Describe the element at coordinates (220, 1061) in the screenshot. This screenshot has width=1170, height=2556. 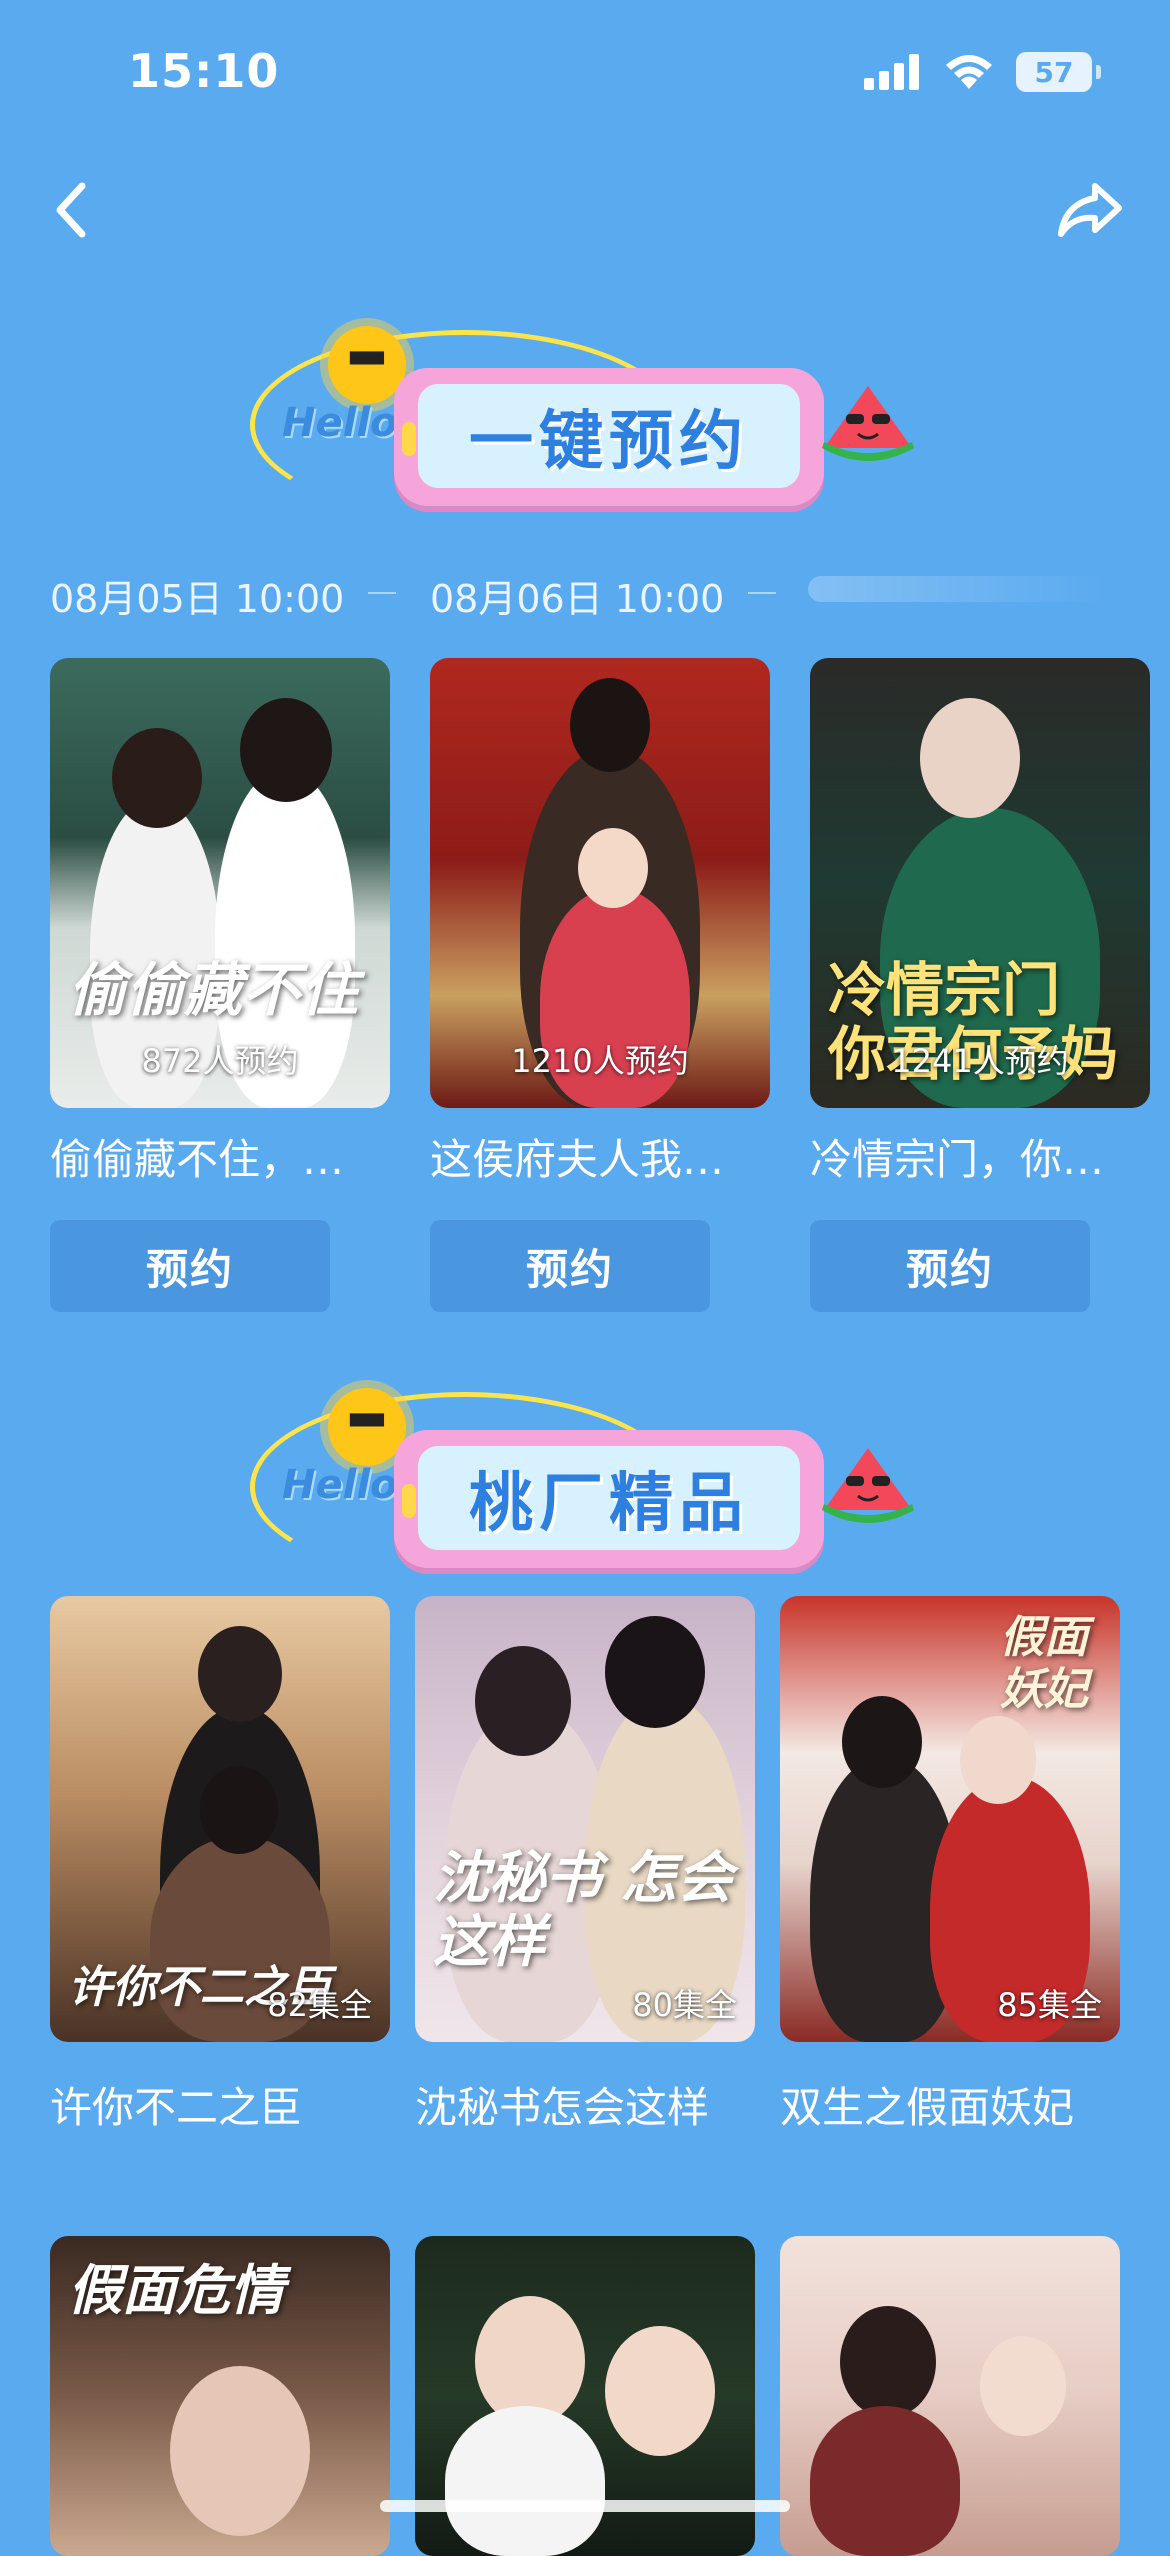
I see `reserve-count: 872人预约` at that location.